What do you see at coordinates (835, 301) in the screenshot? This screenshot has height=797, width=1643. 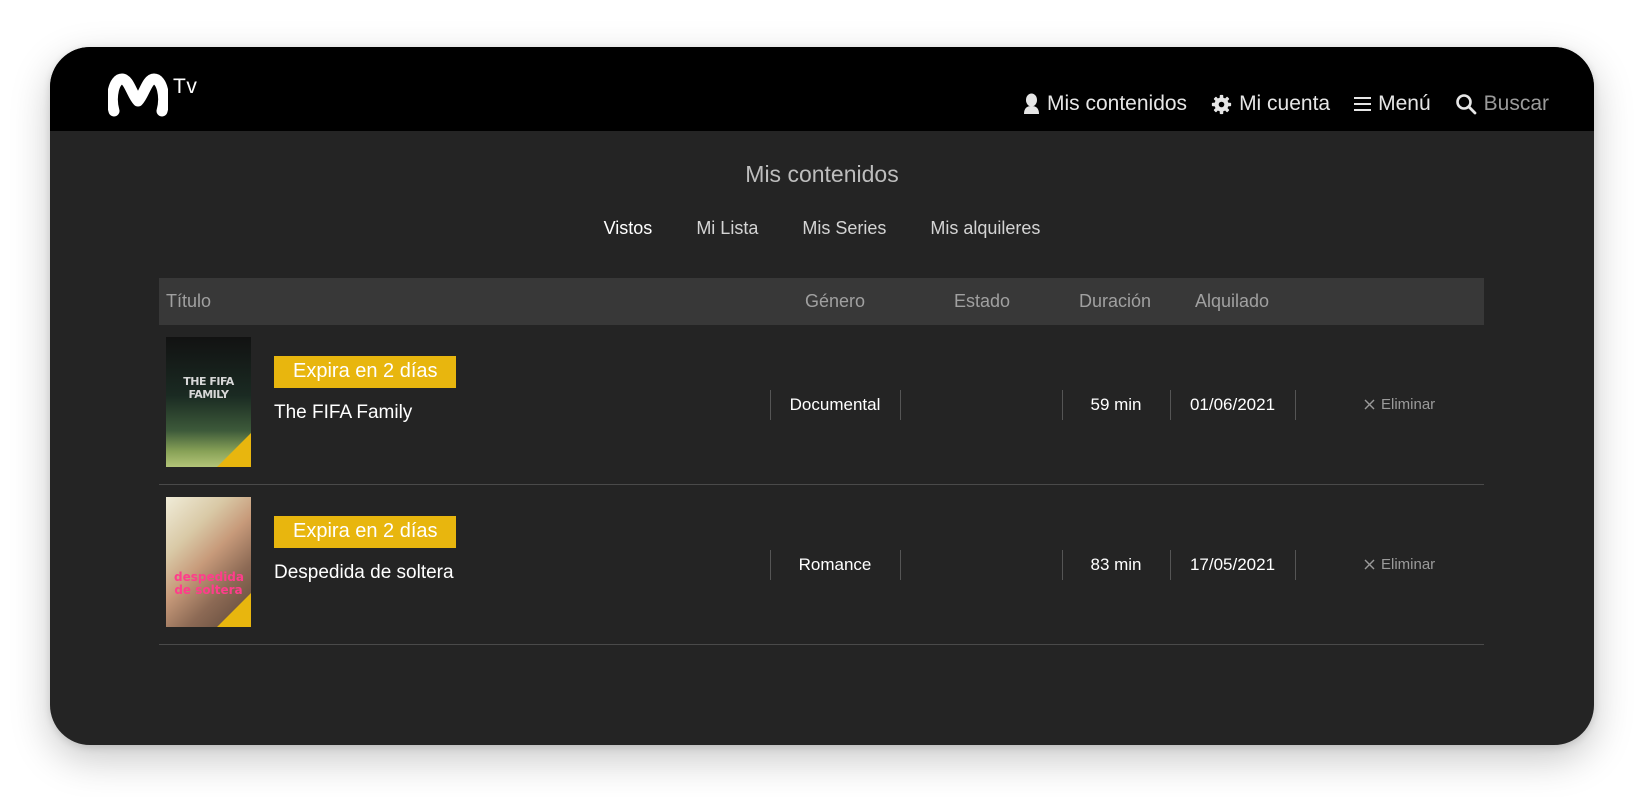 I see `header-genre: Género` at bounding box center [835, 301].